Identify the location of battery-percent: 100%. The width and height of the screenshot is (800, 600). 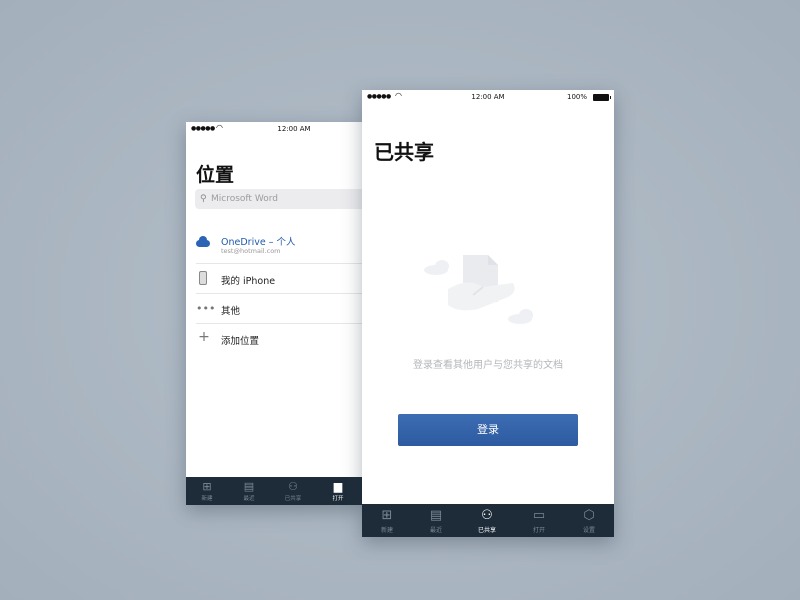
(577, 97).